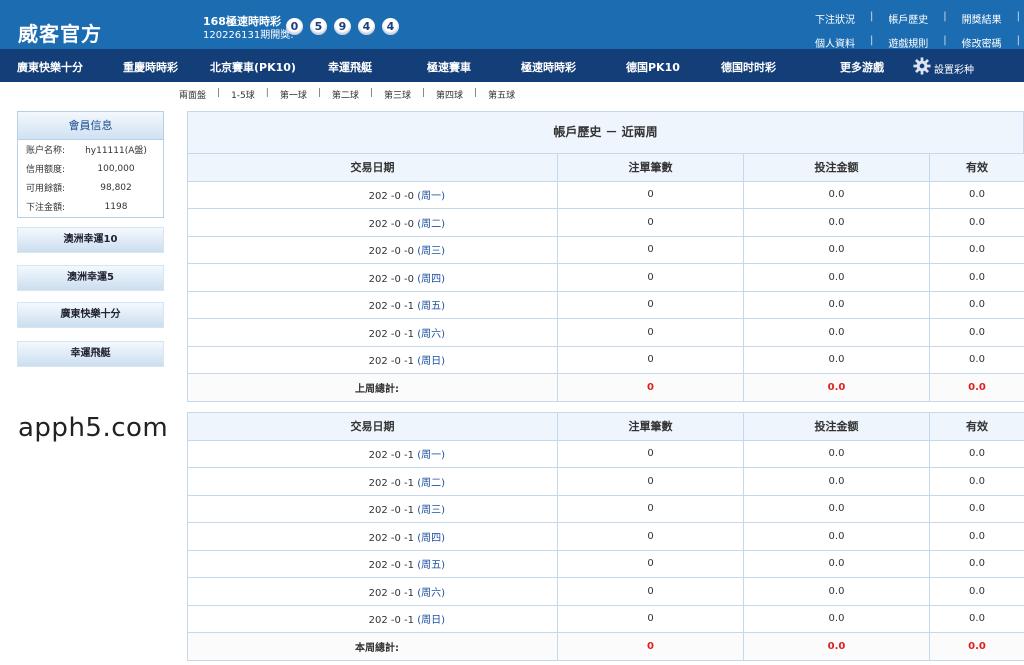 This screenshot has height=665, width=1024. Describe the element at coordinates (908, 42) in the screenshot. I see `link-game-rules: 遊戲規則` at that location.